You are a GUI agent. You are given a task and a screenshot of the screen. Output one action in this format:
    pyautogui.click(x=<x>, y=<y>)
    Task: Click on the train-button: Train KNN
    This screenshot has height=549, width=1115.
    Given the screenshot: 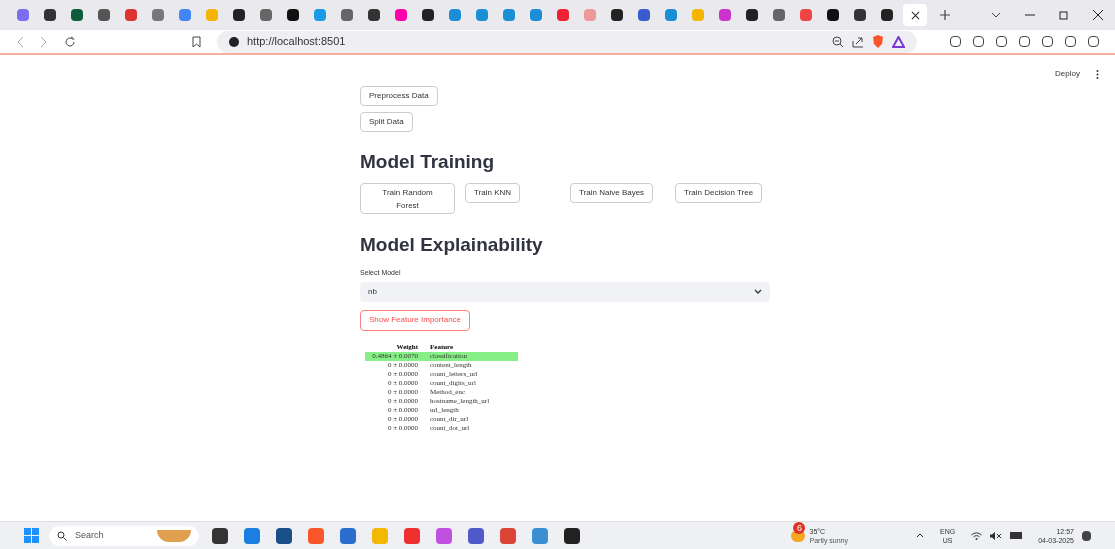 What is the action you would take?
    pyautogui.click(x=493, y=192)
    